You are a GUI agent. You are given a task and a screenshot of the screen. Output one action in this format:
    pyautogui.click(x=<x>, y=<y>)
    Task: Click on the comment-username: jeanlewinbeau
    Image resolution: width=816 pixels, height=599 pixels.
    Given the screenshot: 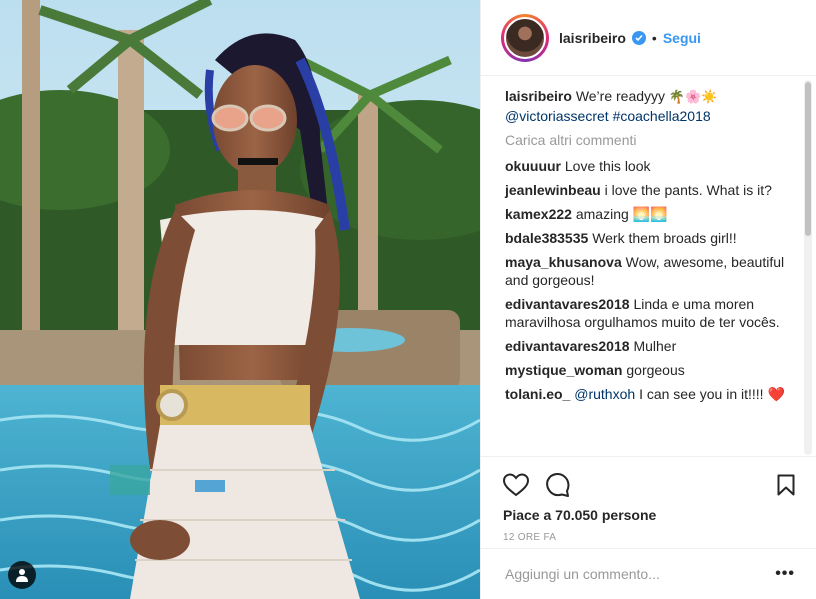 What is the action you would take?
    pyautogui.click(x=553, y=190)
    